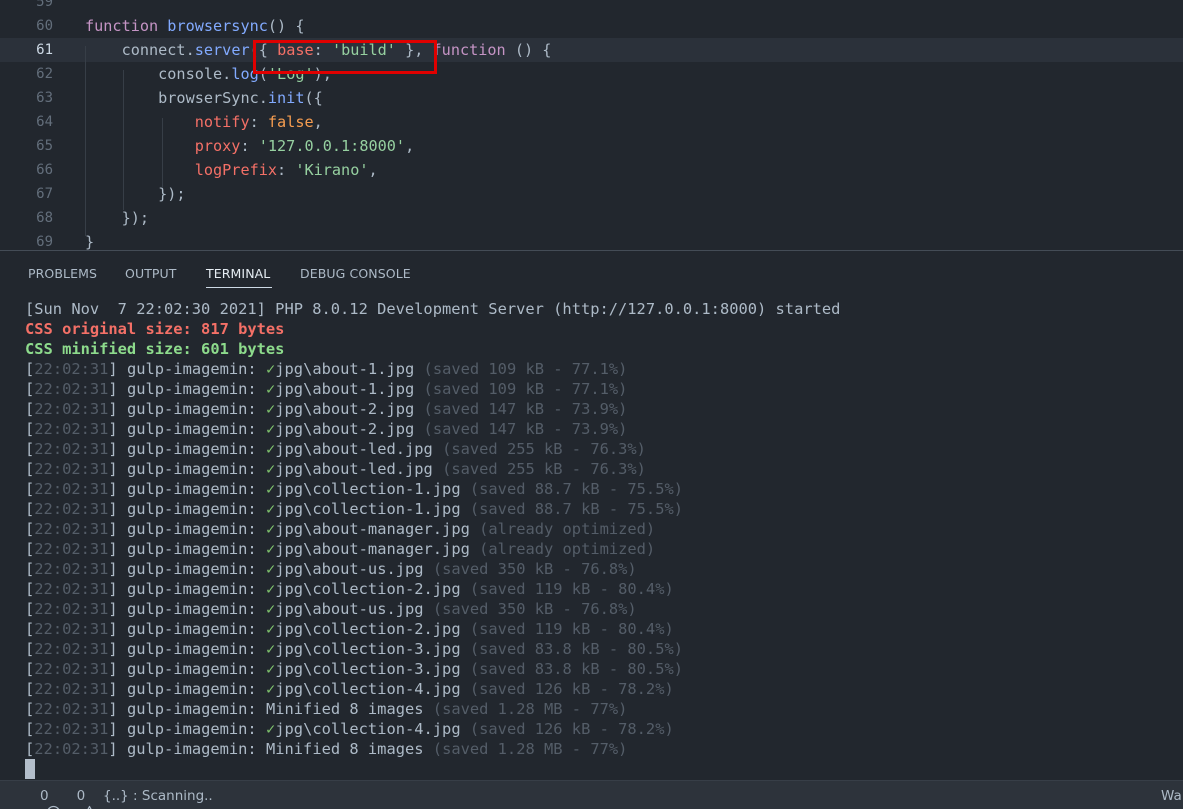 The image size is (1183, 809). What do you see at coordinates (75, 799) in the screenshot?
I see `warning-icon` at bounding box center [75, 799].